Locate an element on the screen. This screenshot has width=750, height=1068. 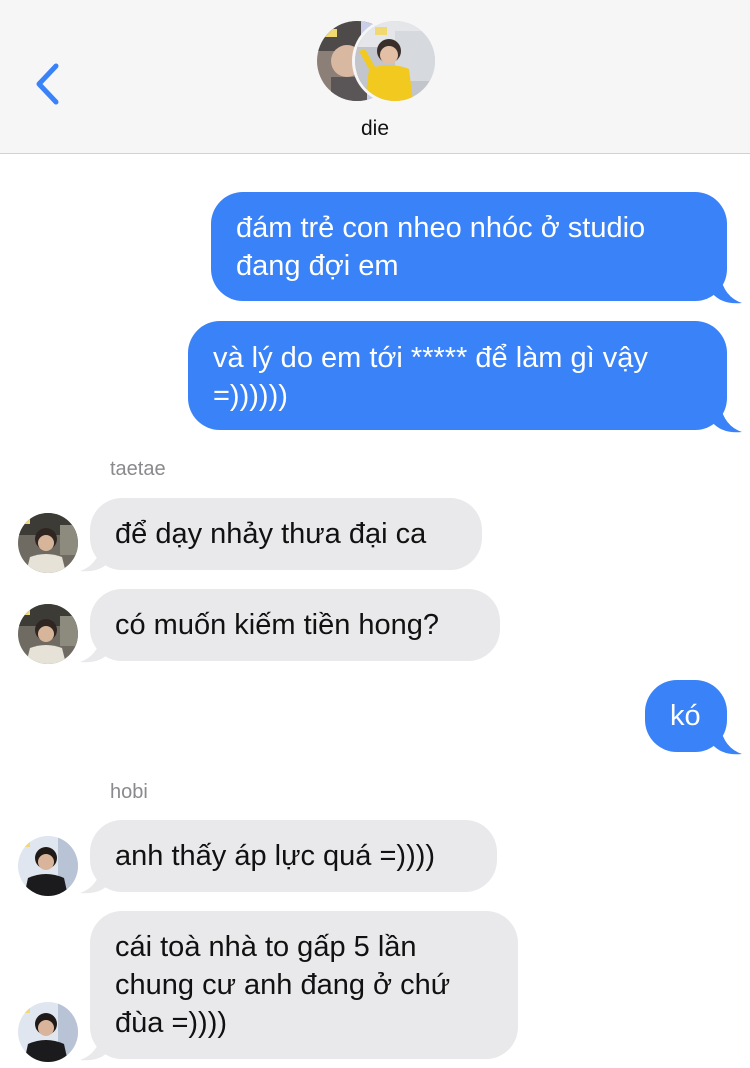
received-message-bubble: có muốn kiếm tiền hong? is located at coordinates (295, 625).